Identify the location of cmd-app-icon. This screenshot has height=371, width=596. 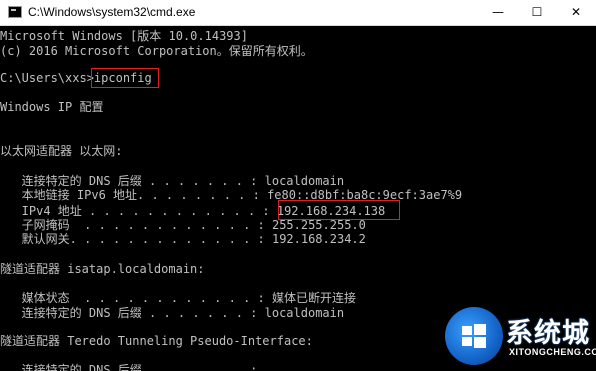
(15, 12).